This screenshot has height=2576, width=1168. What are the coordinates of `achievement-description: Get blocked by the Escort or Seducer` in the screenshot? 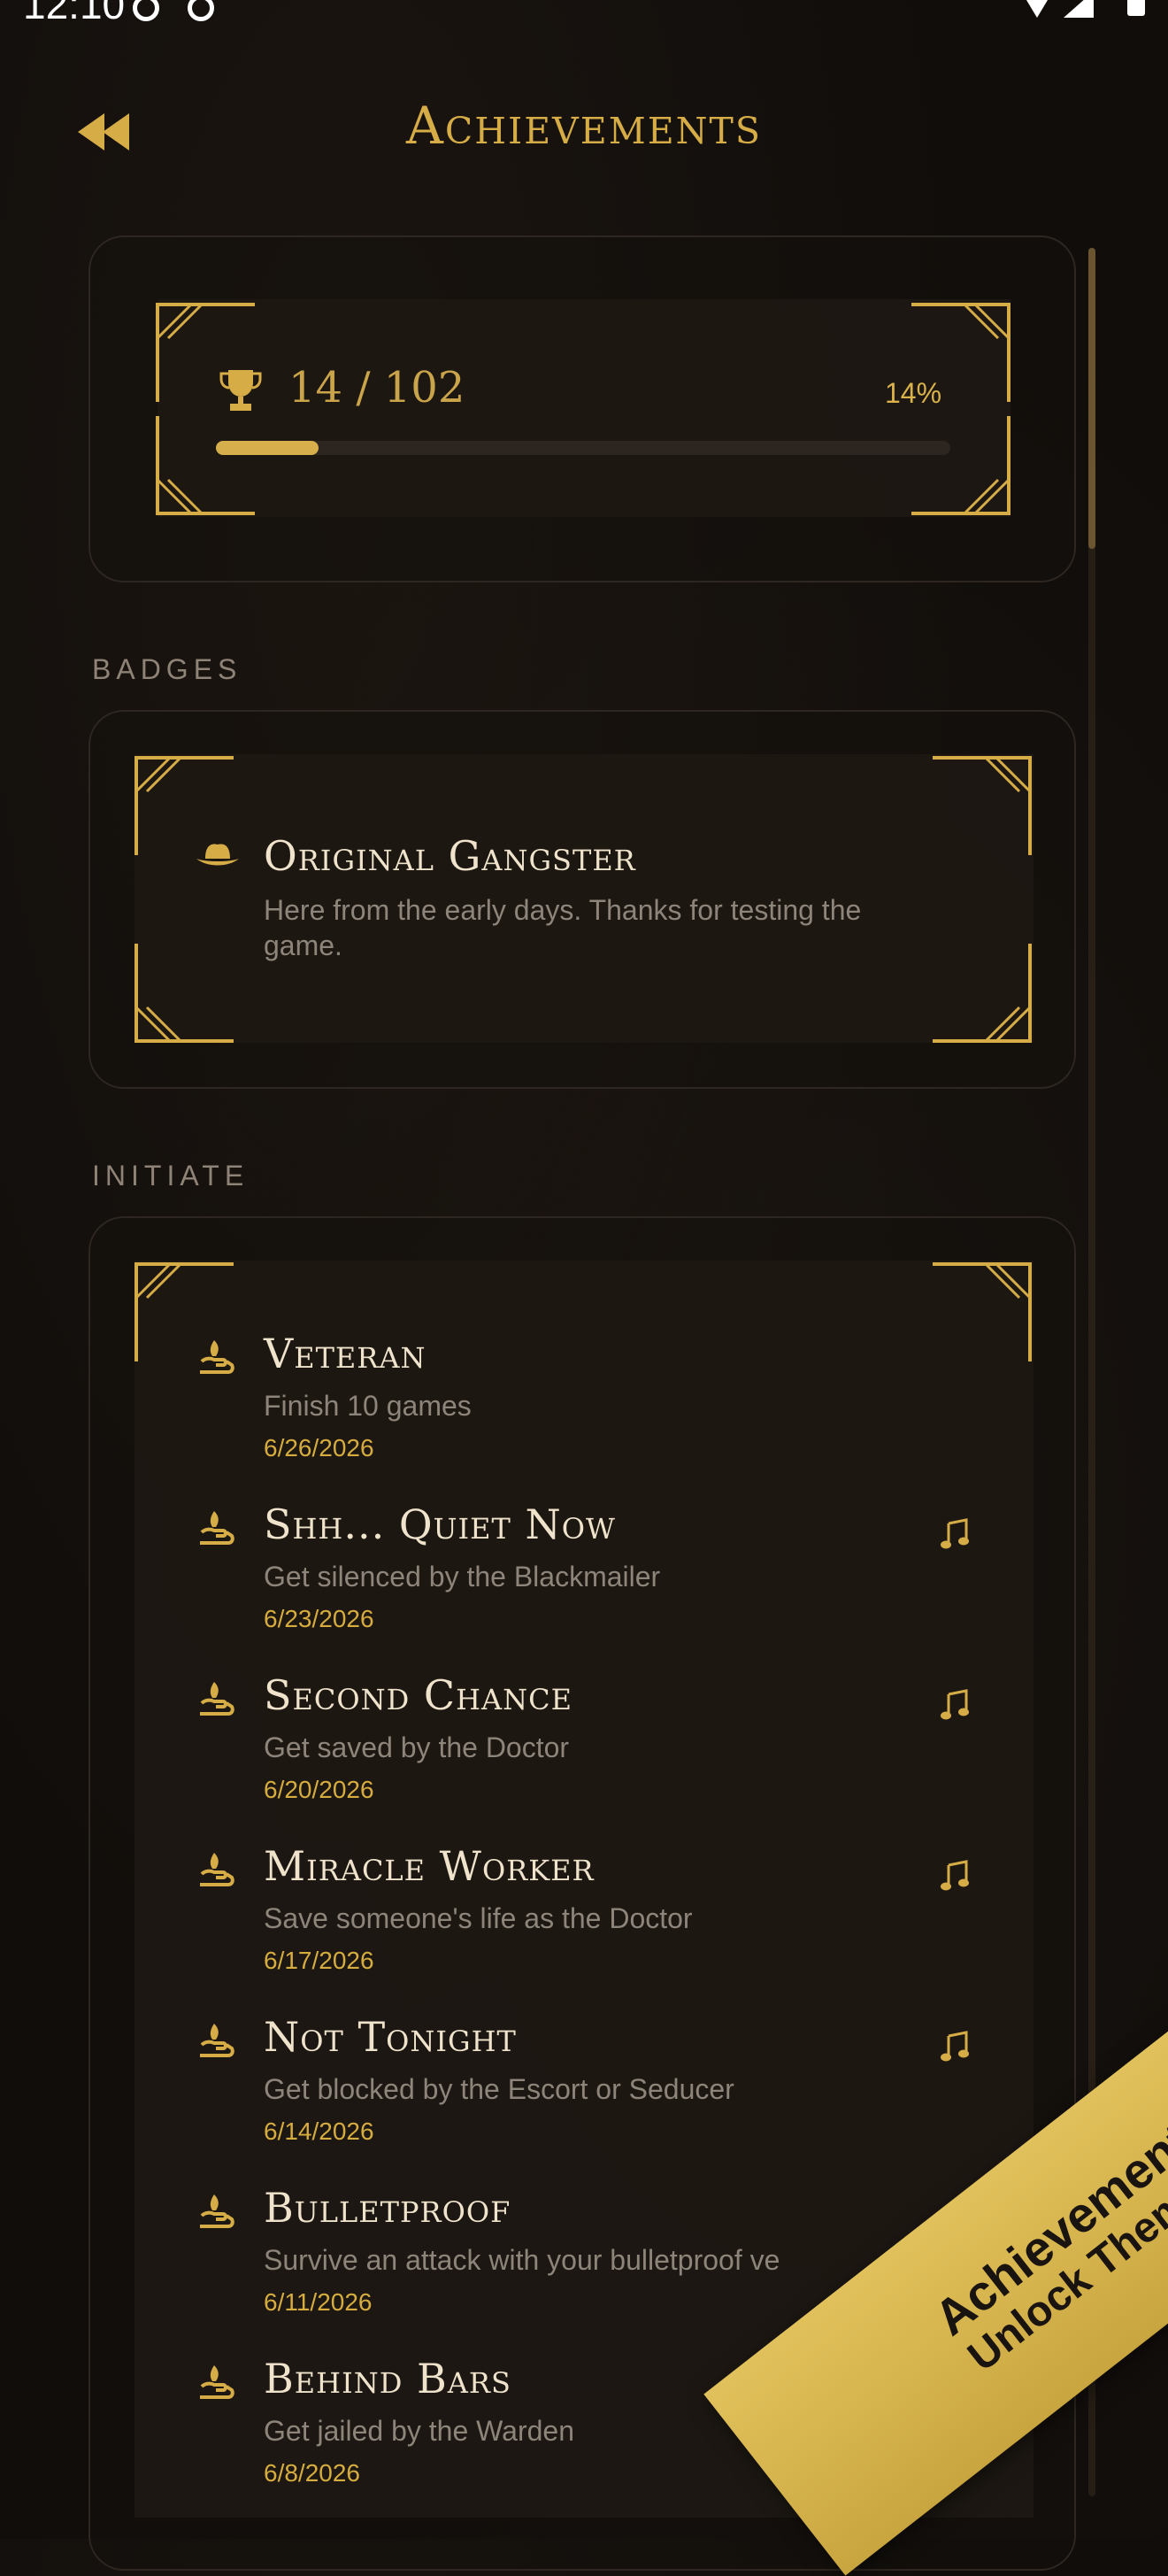 It's located at (499, 2089).